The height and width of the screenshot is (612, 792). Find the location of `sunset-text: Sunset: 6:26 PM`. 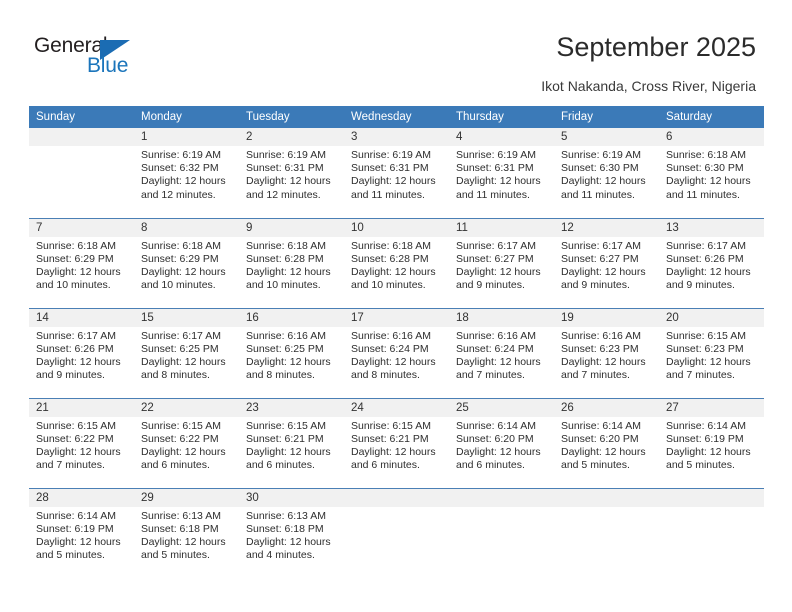

sunset-text: Sunset: 6:26 PM is located at coordinates (705, 258).